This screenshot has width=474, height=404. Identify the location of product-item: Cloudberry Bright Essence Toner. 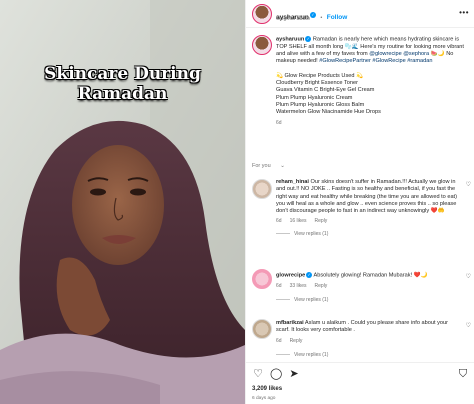
(317, 82).